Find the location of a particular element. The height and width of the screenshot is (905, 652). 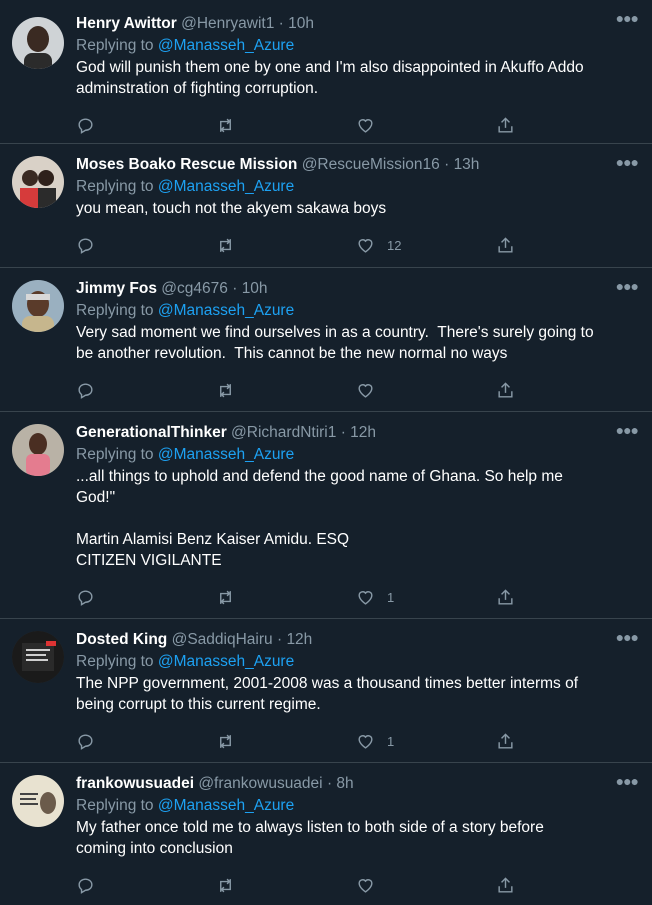

timestamp: 13h is located at coordinates (467, 164).